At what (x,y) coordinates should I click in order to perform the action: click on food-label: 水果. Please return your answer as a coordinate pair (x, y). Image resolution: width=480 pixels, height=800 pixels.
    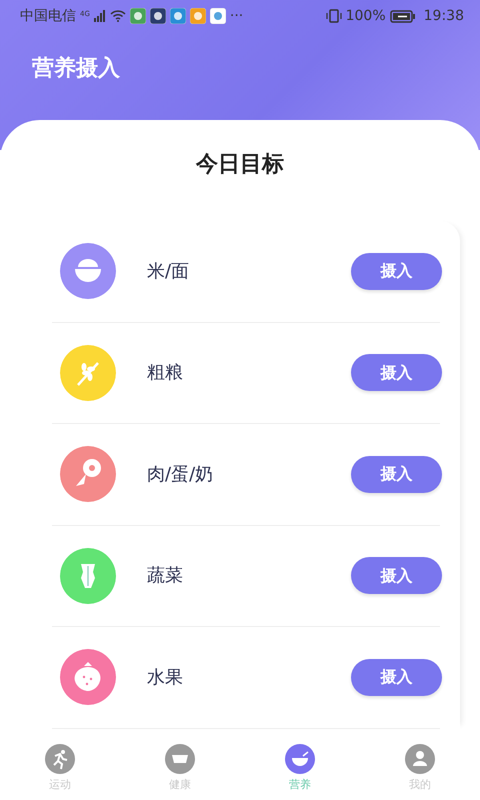
    Looking at the image, I should click on (165, 678).